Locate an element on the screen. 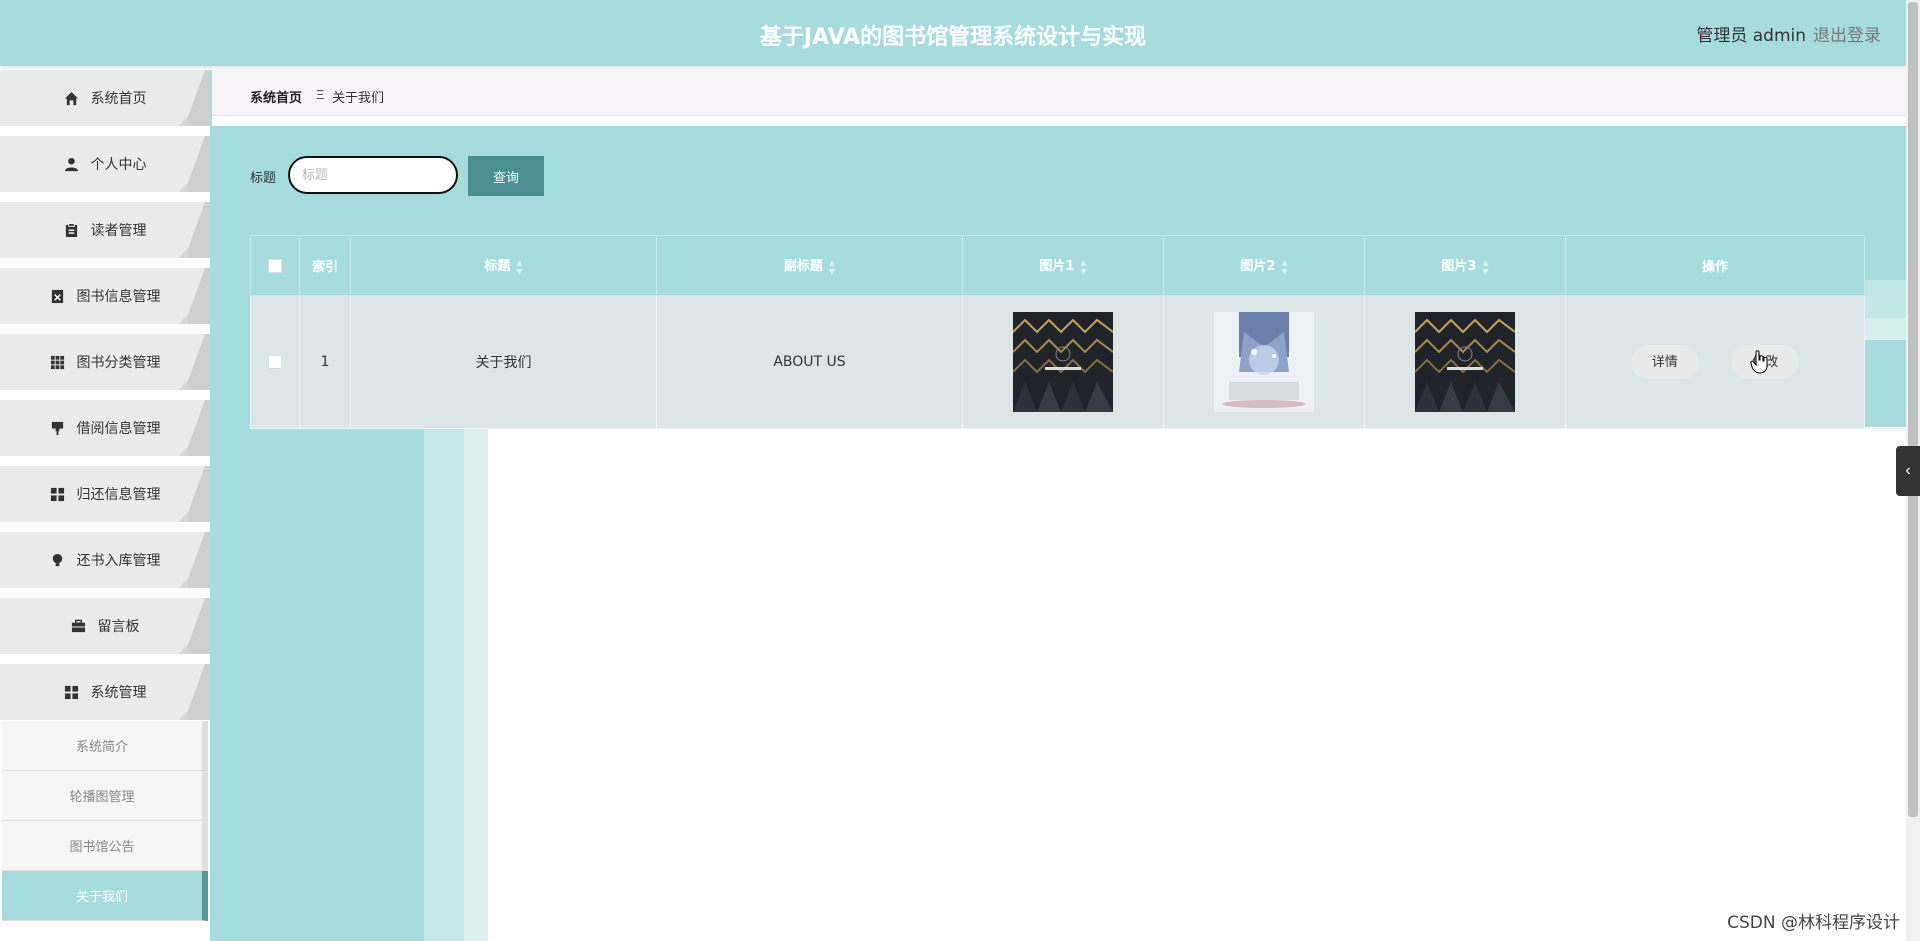 The image size is (1920, 941). briefcase-icon is located at coordinates (78, 626).